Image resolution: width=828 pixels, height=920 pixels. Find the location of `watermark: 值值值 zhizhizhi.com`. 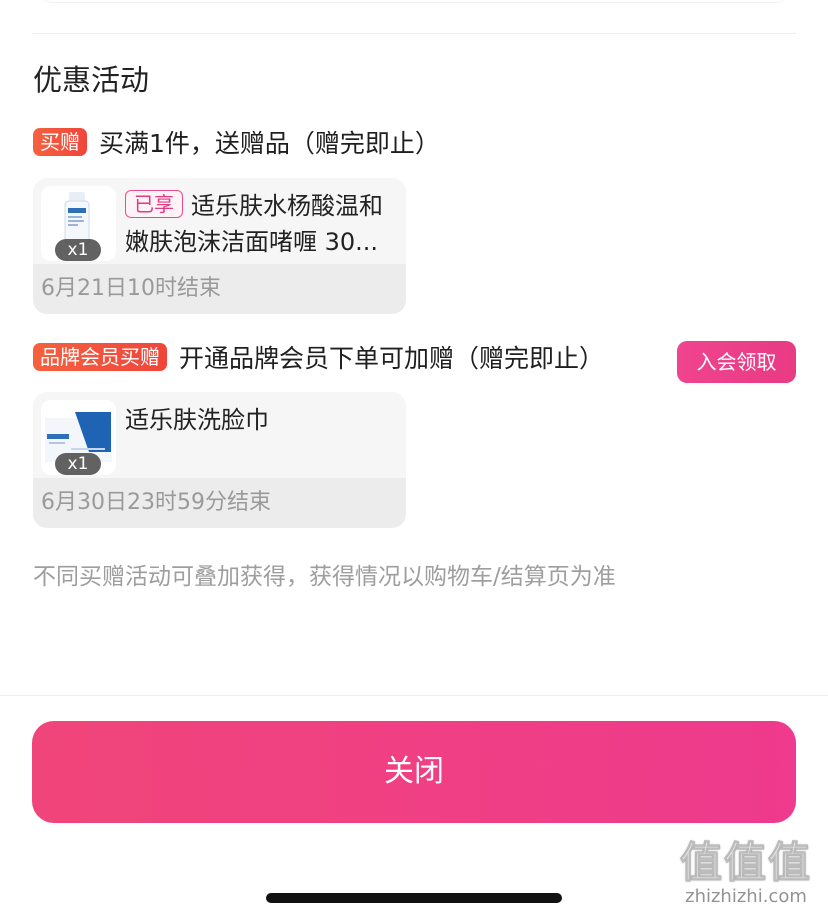

watermark: 值值值 zhizhizhi.com is located at coordinates (746, 873).